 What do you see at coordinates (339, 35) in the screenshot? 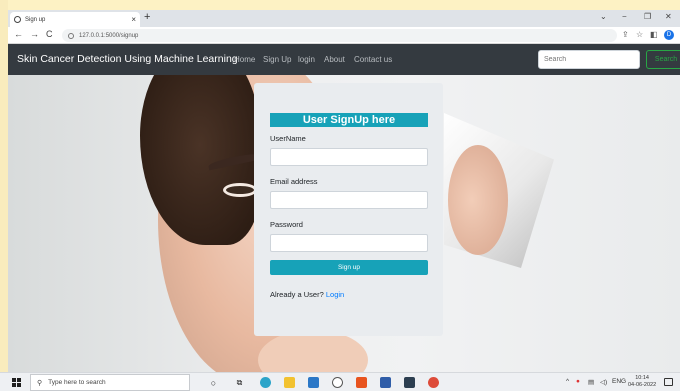
I see `address-bar: 127.0.0.1:5000/signup` at bounding box center [339, 35].